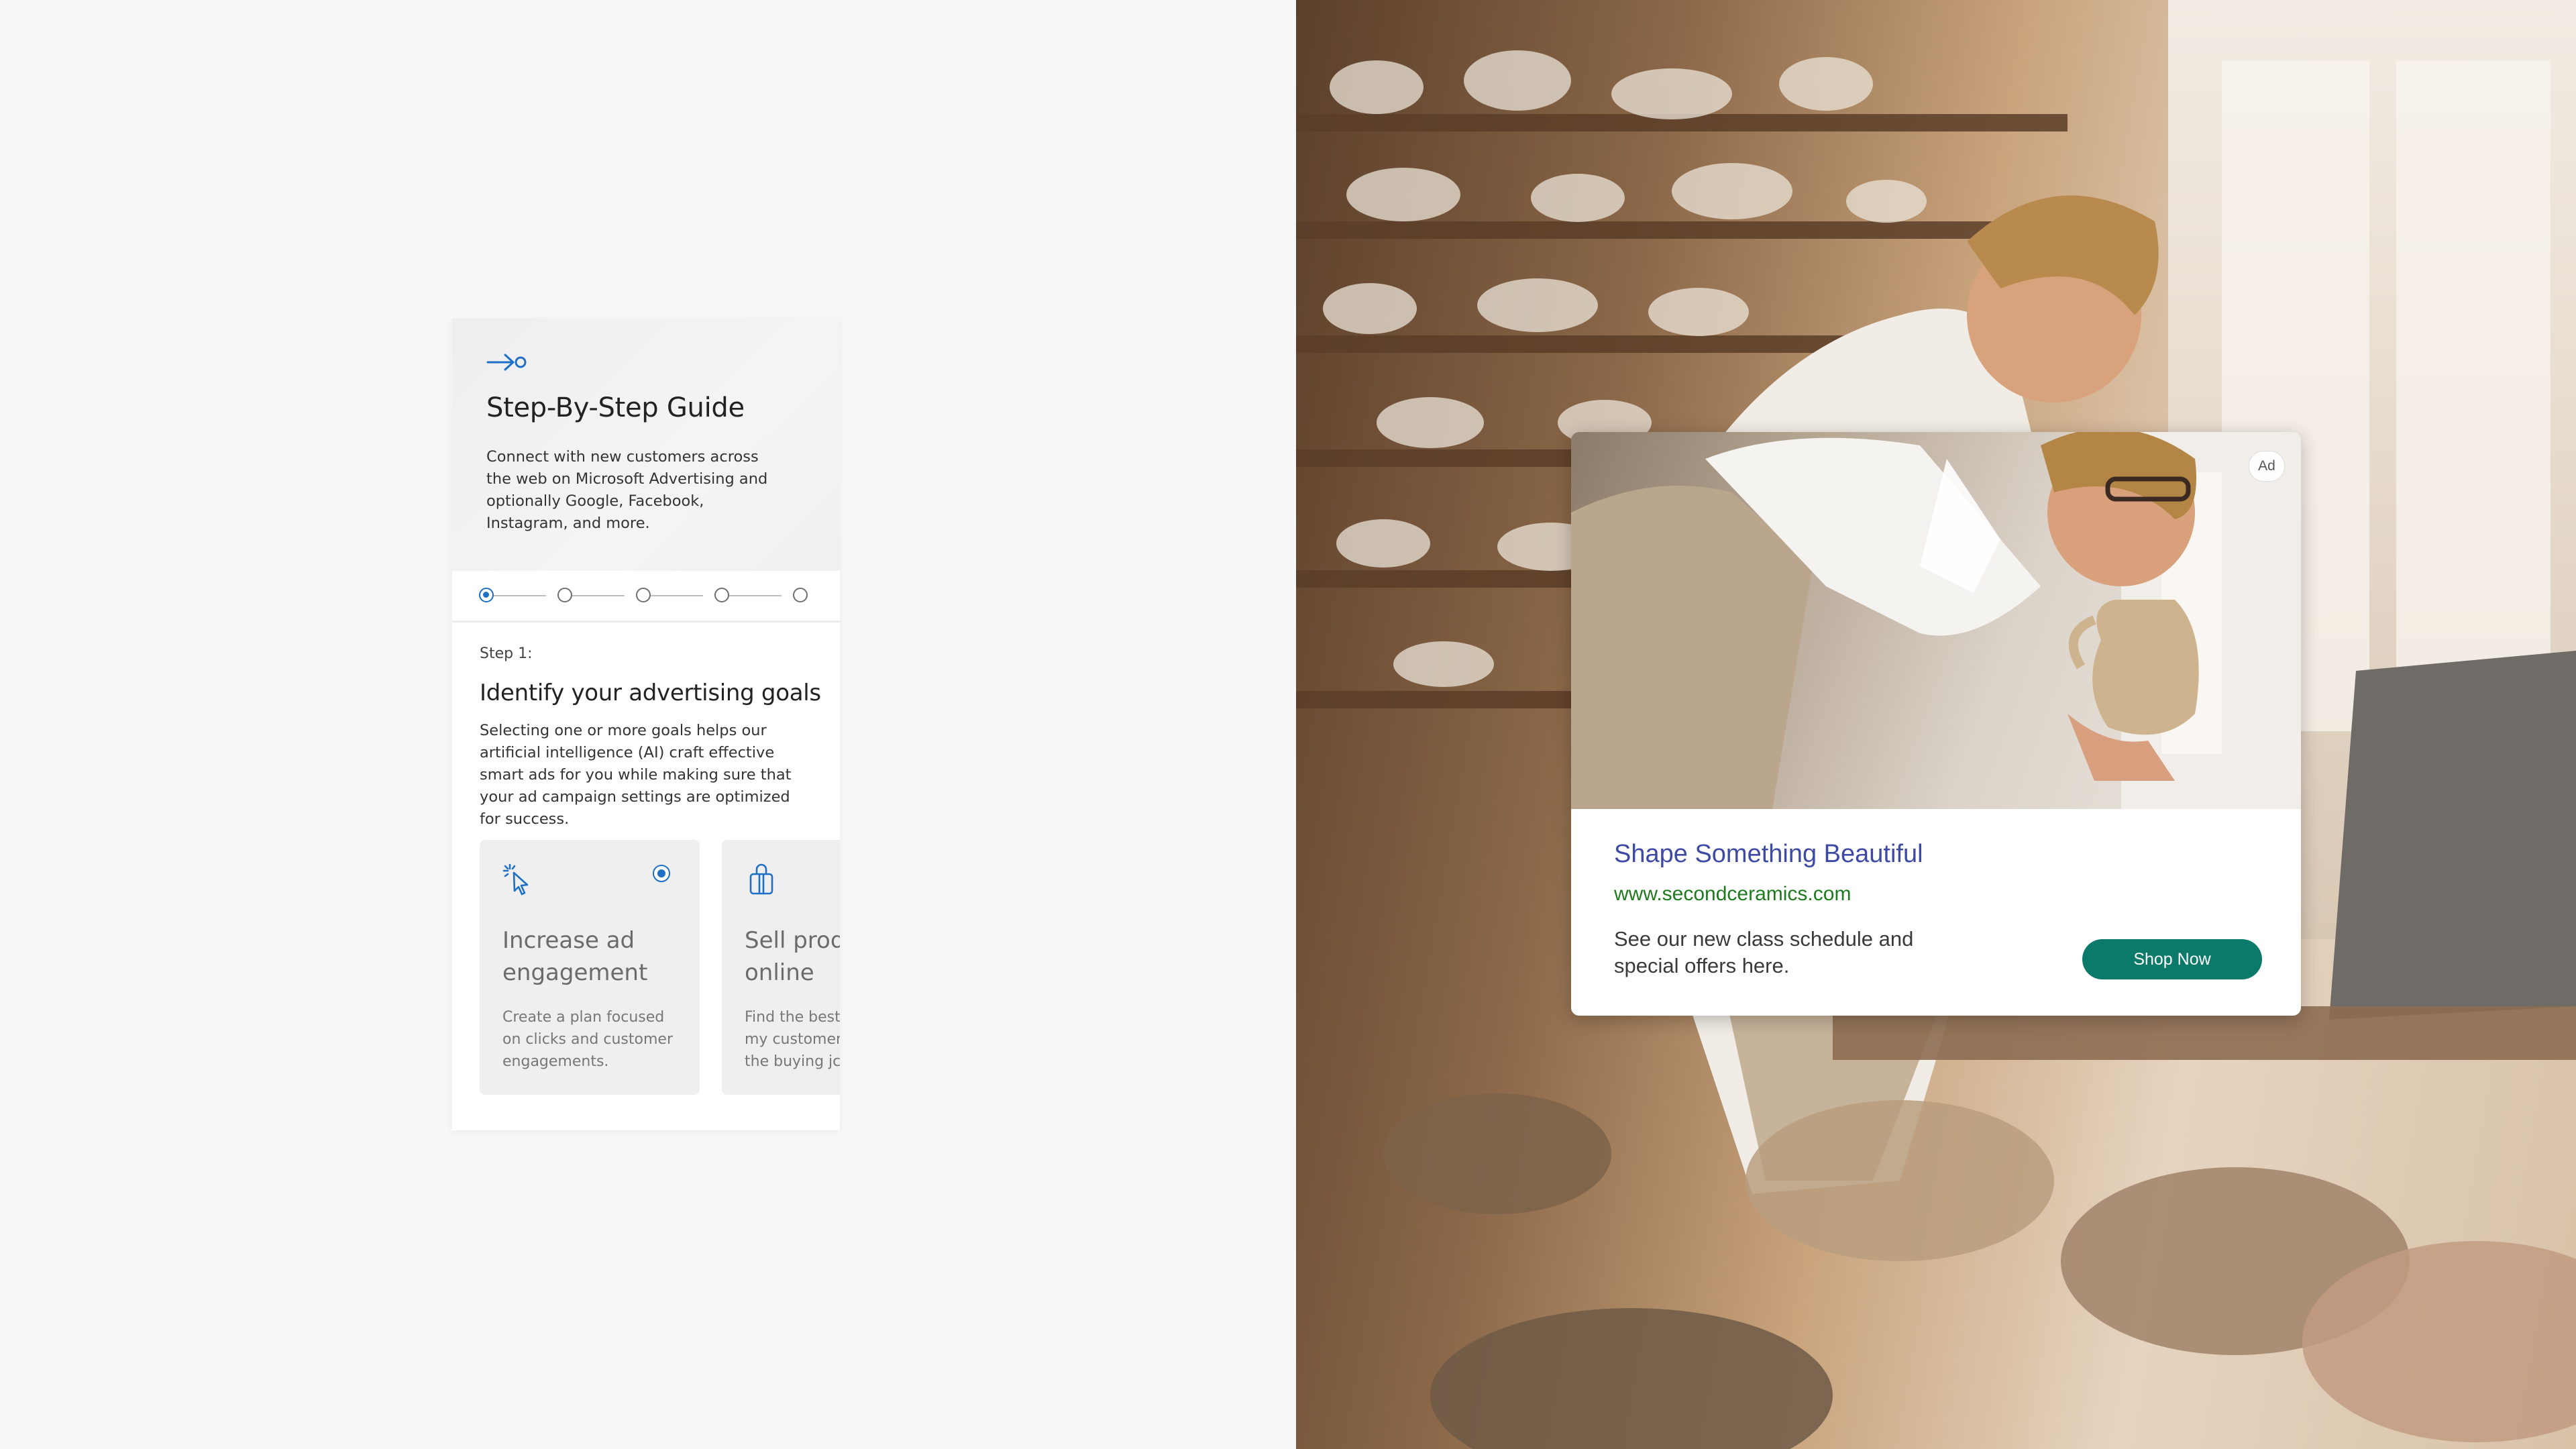 The image size is (2576, 1449). What do you see at coordinates (792, 956) in the screenshot?
I see `goal-title: Sell prod online` at bounding box center [792, 956].